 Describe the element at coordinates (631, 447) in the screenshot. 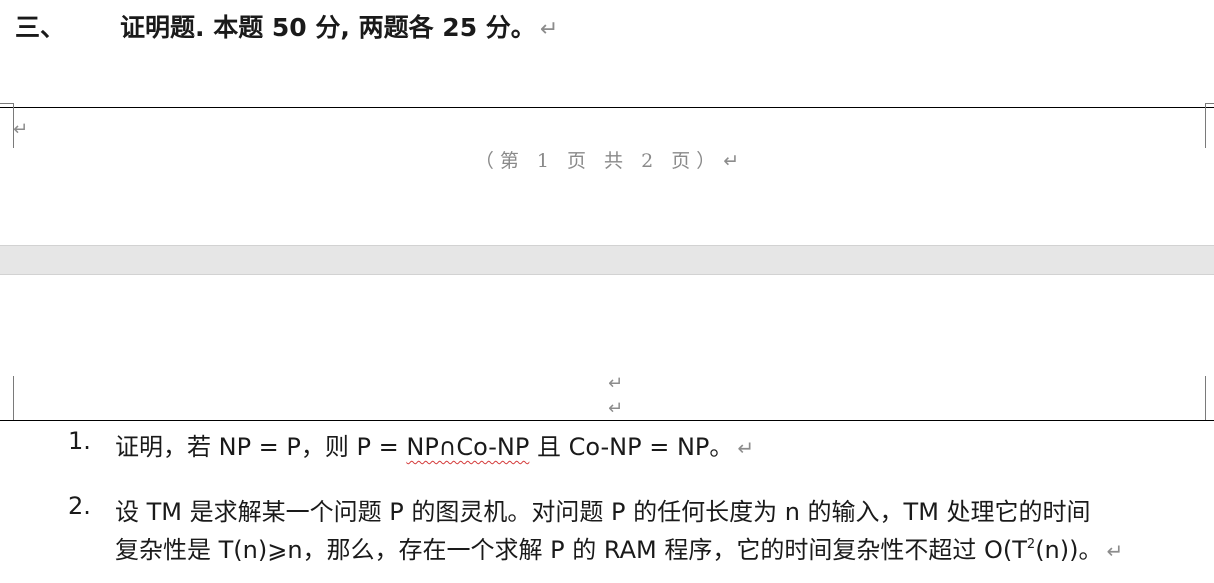

I see `question-text: 且 Co-NP = NP。` at that location.